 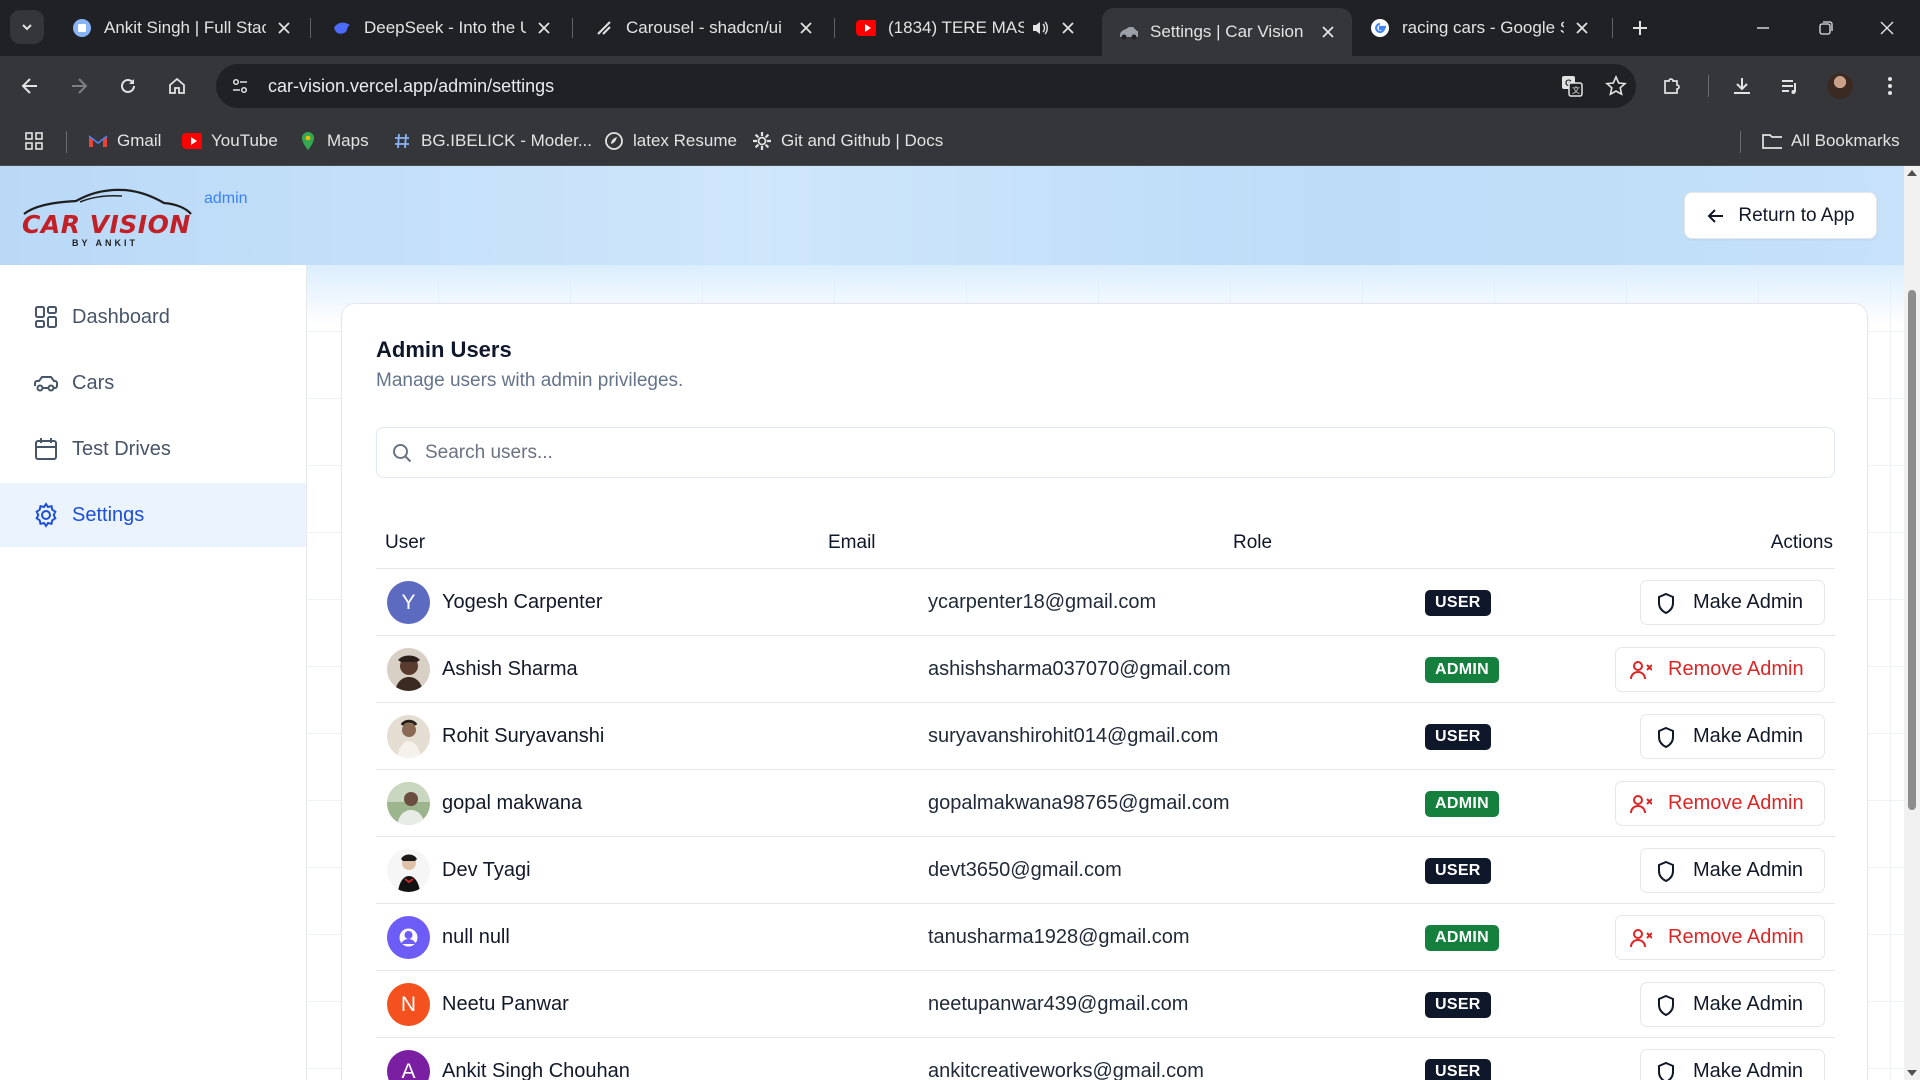 What do you see at coordinates (106, 224) in the screenshot?
I see `logo-text: CAR VISION` at bounding box center [106, 224].